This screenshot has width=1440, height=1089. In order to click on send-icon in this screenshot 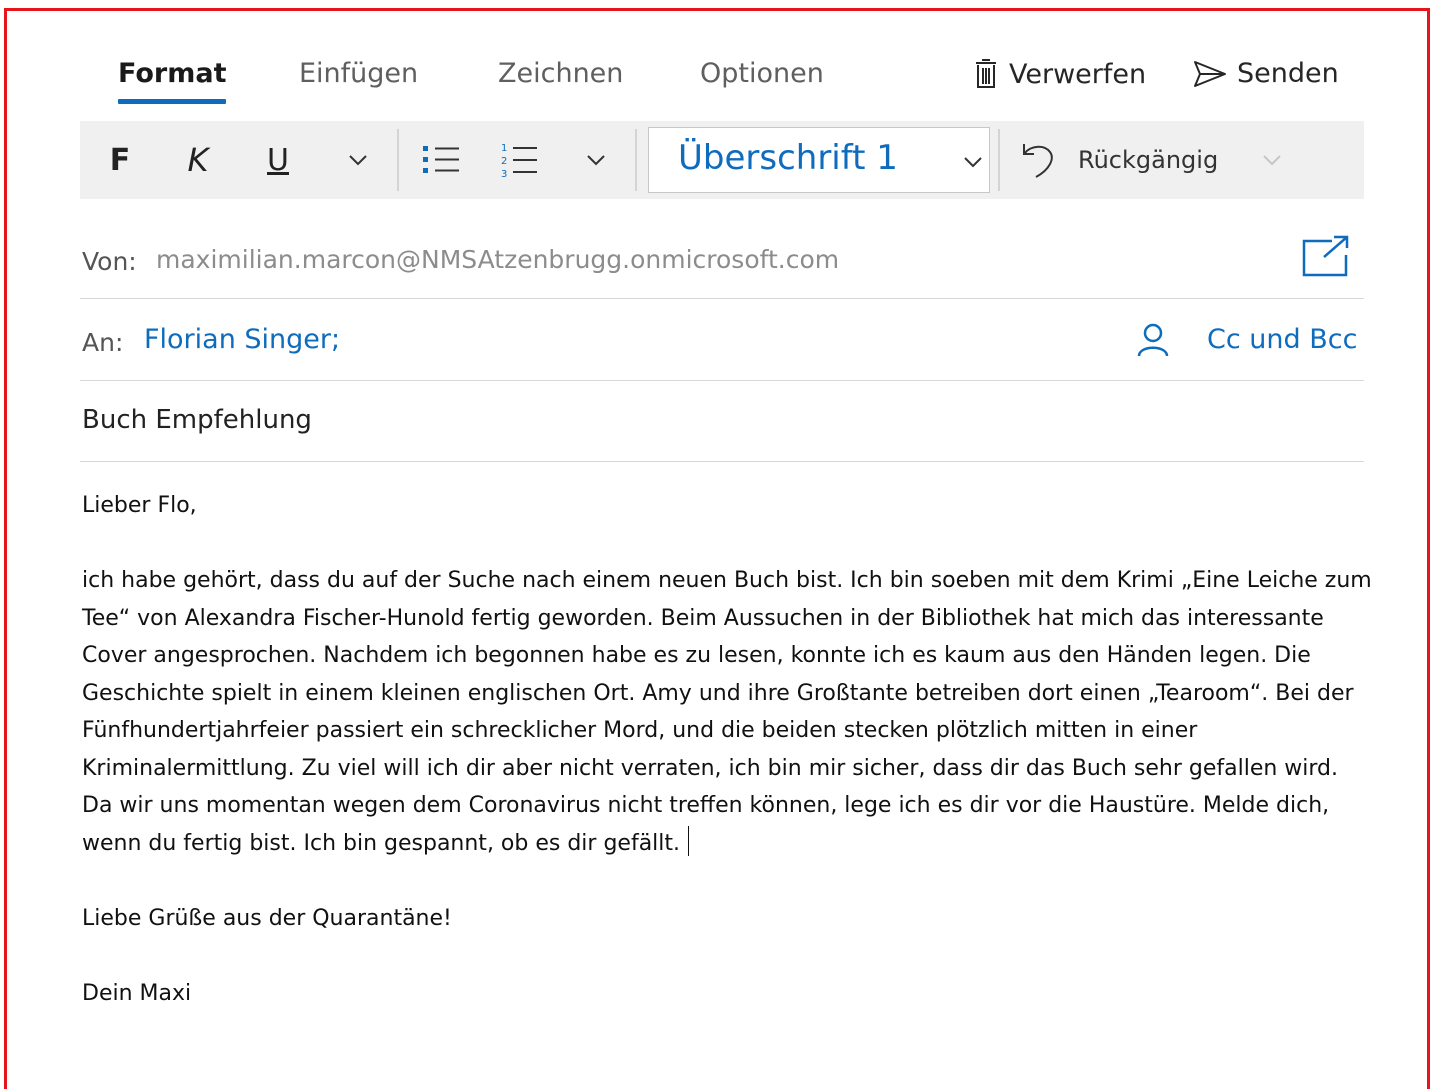, I will do `click(1210, 73)`.